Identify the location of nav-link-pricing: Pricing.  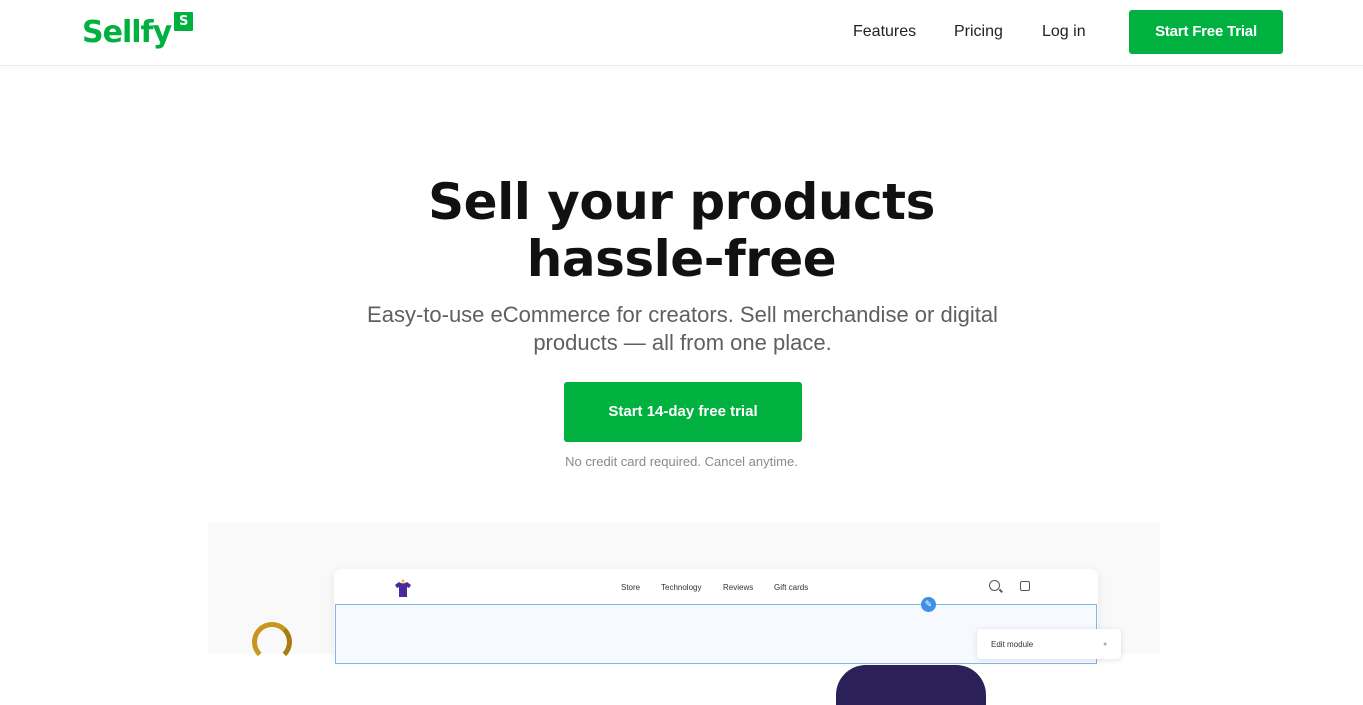
(978, 32).